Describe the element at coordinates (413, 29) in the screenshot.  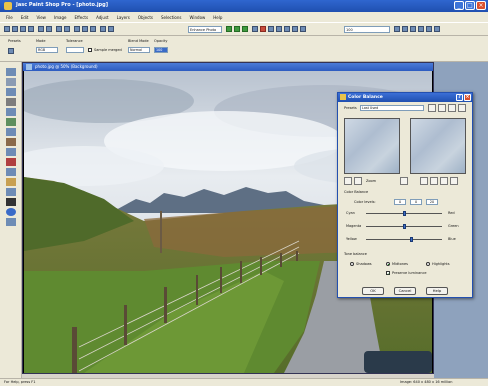
I see `record-icon` at that location.